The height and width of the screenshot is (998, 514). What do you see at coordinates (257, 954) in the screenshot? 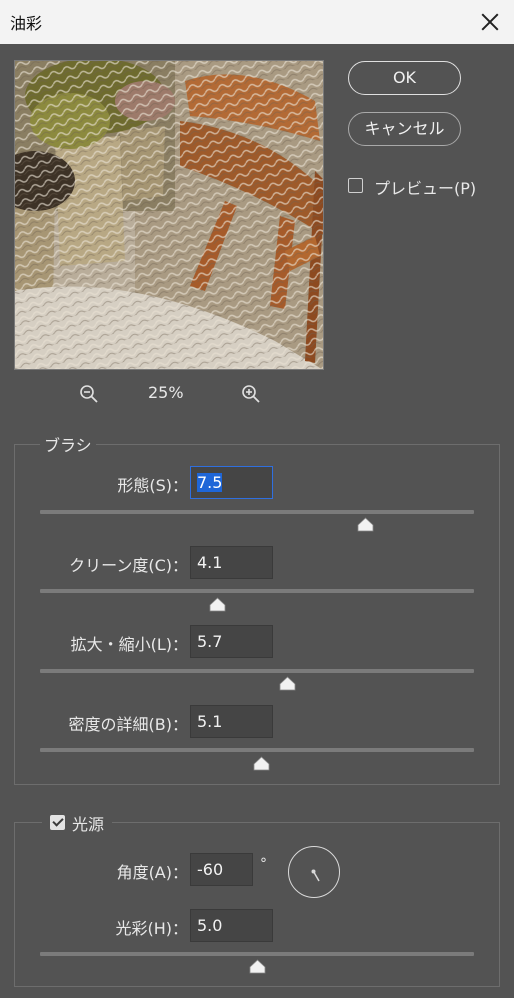
I see `shine-slider-track` at bounding box center [257, 954].